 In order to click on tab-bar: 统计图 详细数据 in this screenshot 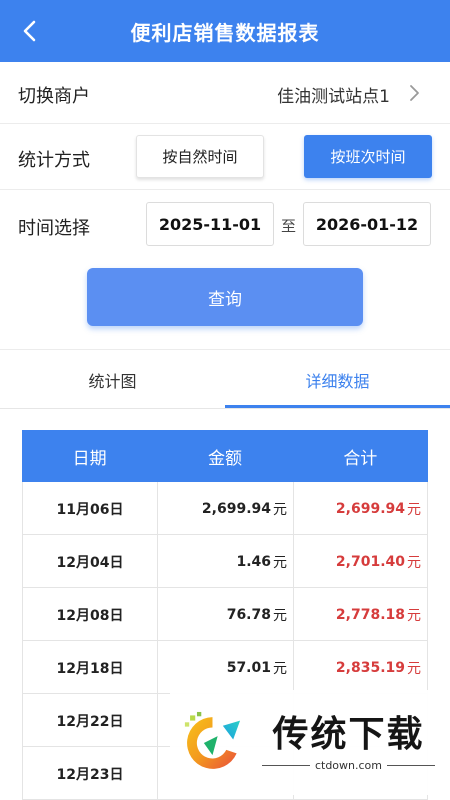, I will do `click(225, 380)`.